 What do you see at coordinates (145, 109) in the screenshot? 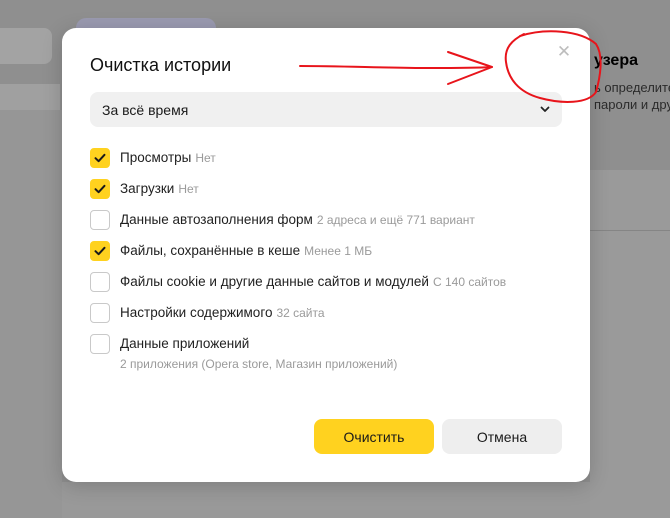
I see `period-select-value: За всё время` at bounding box center [145, 109].